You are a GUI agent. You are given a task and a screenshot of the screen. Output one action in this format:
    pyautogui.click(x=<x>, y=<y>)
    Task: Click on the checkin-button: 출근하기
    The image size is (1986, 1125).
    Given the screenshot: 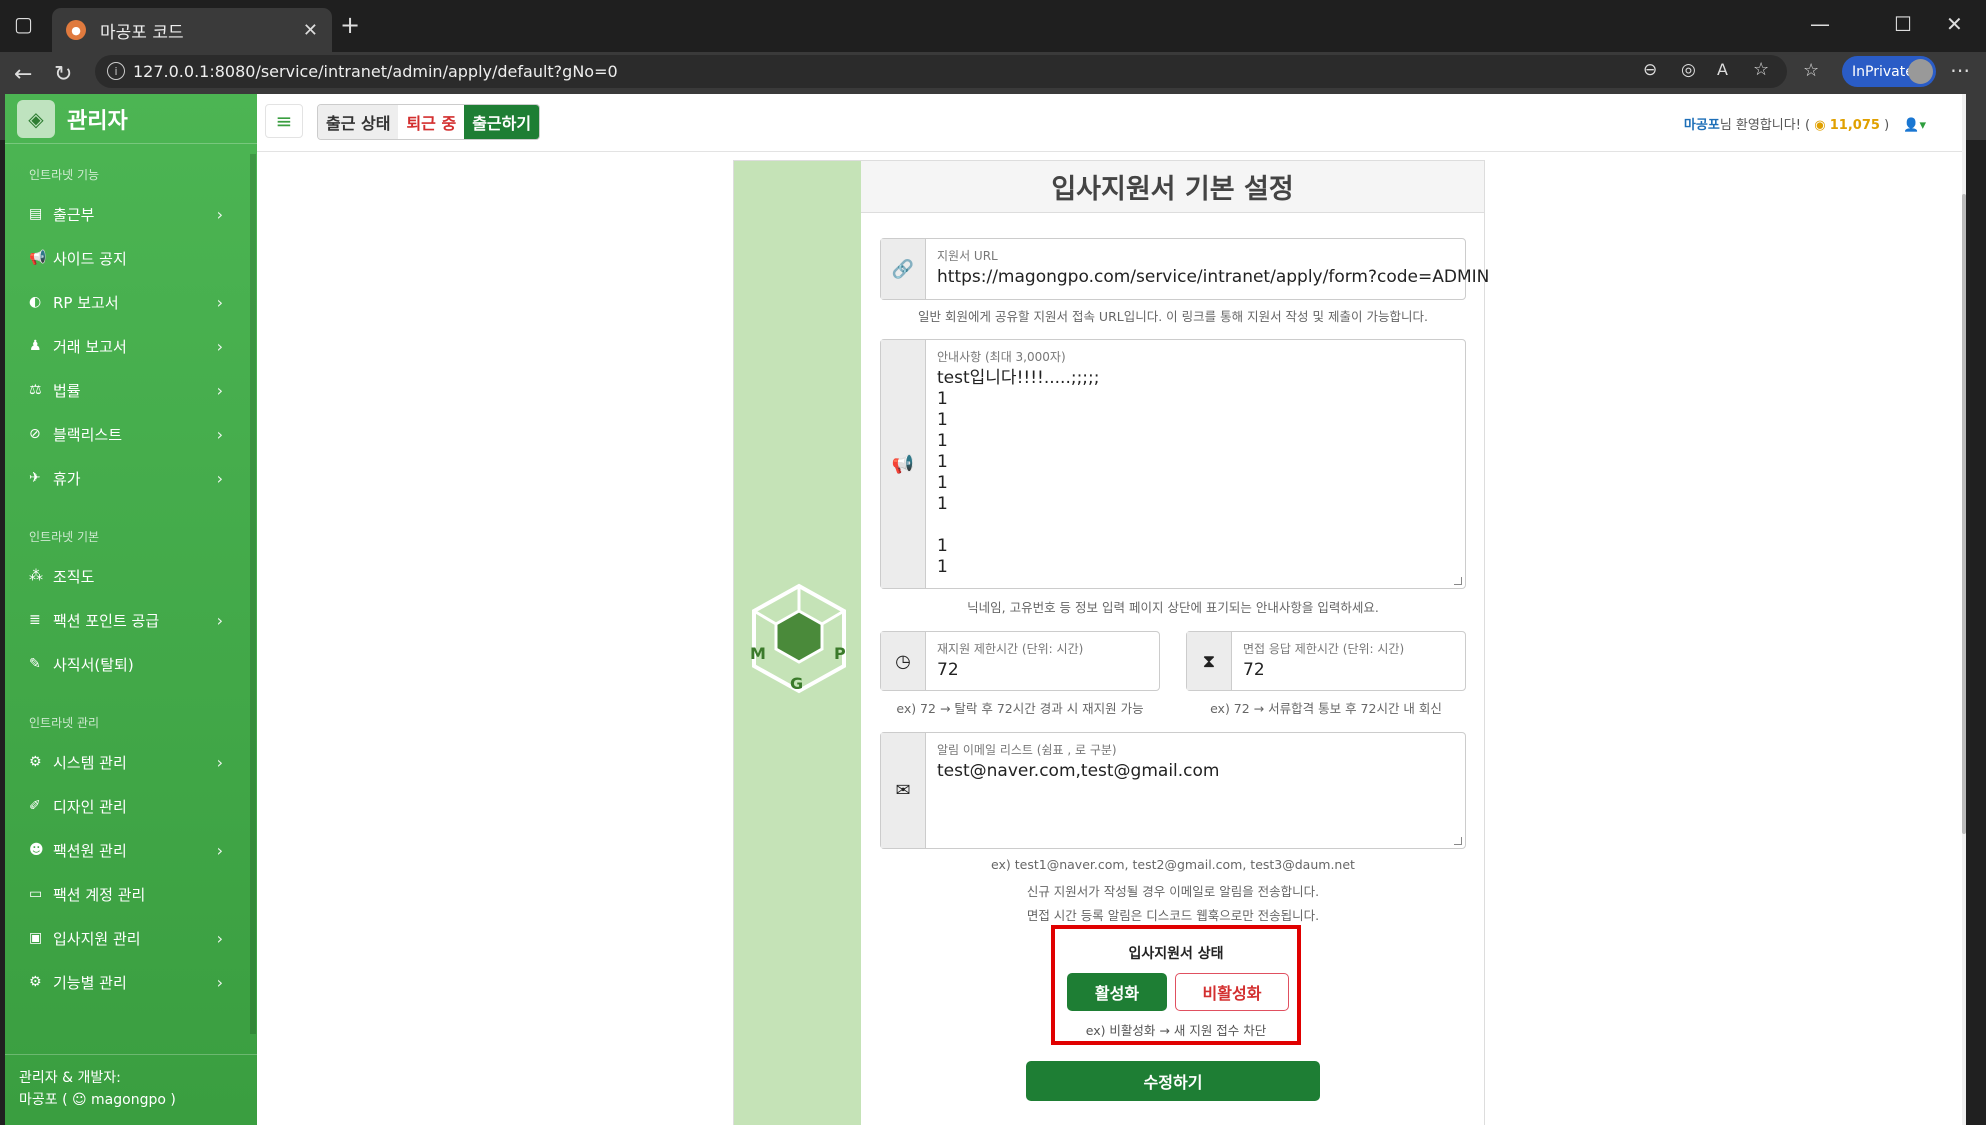 What is the action you would take?
    pyautogui.click(x=502, y=122)
    